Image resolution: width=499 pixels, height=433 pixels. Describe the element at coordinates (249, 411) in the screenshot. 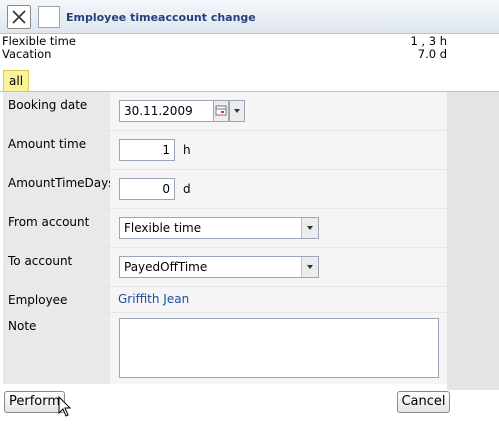

I see `button-bar: Perform Cancel` at that location.